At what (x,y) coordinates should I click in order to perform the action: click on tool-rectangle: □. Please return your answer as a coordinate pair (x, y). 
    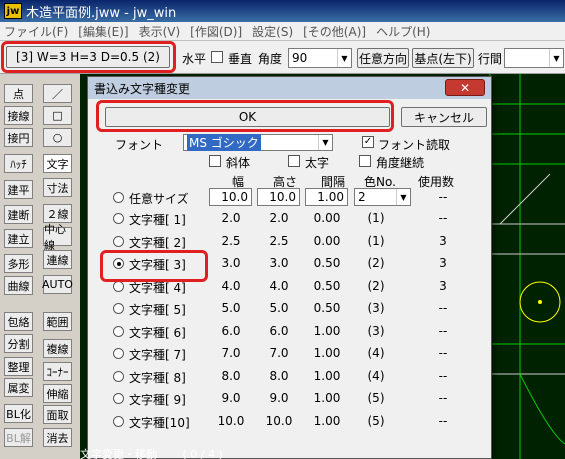
    Looking at the image, I should click on (57, 115).